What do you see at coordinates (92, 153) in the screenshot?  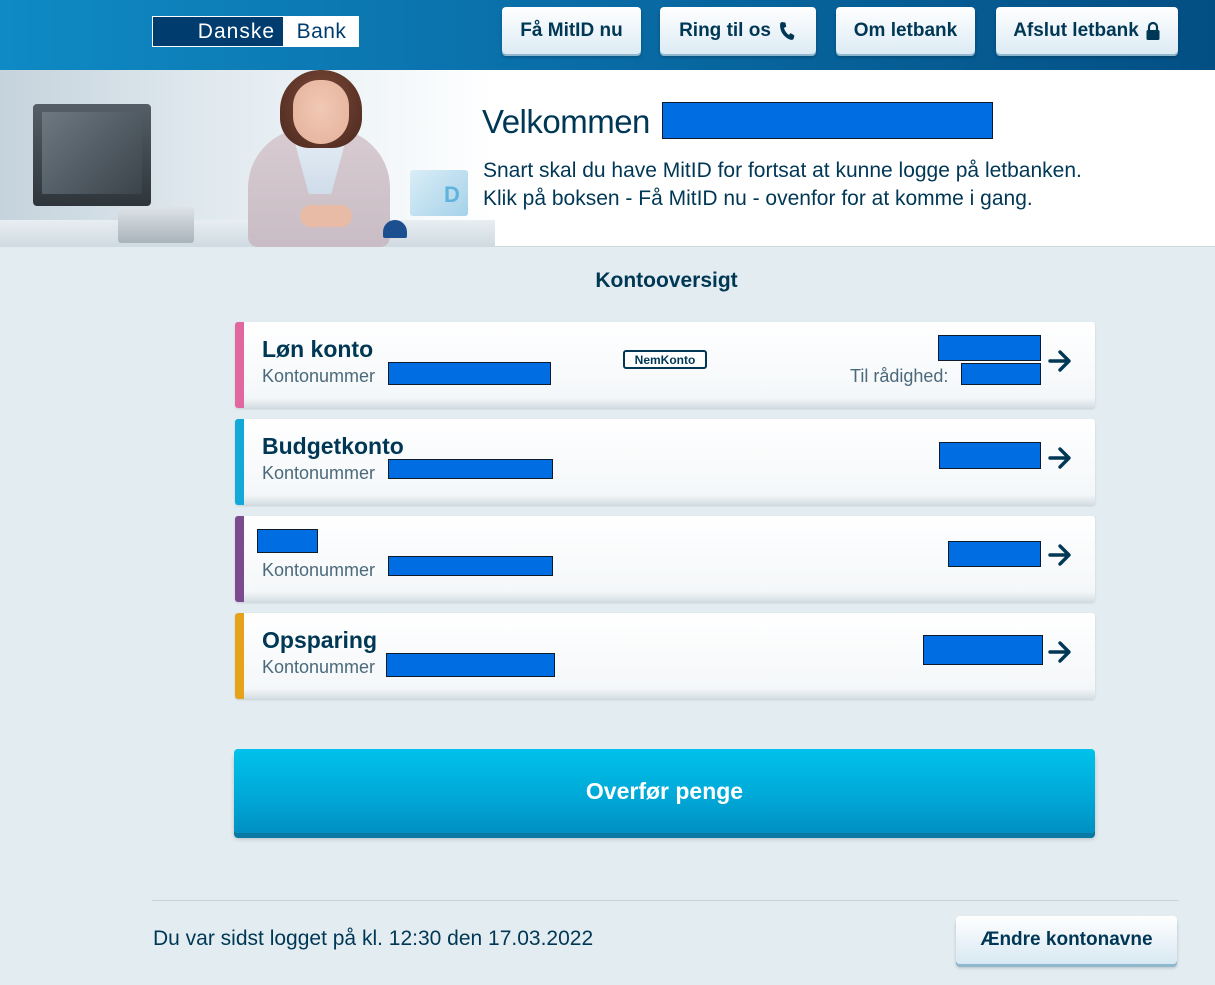 I see `monitor-screen` at bounding box center [92, 153].